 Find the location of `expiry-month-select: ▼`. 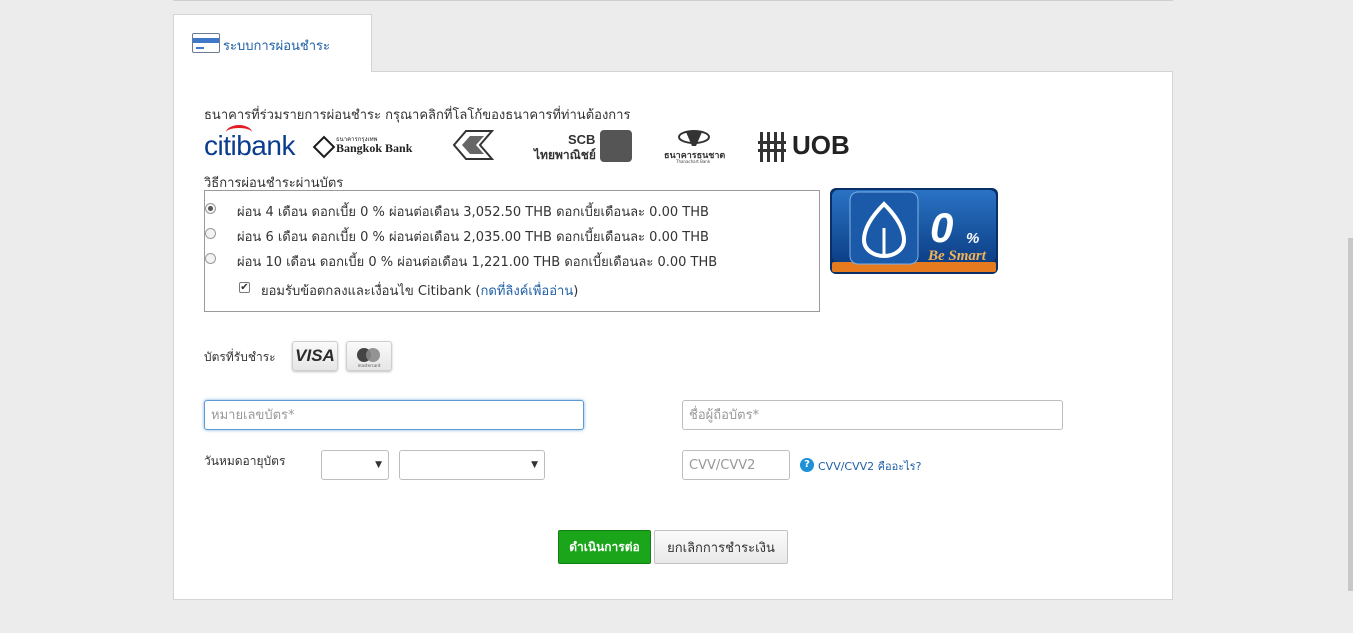

expiry-month-select: ▼ is located at coordinates (355, 465).